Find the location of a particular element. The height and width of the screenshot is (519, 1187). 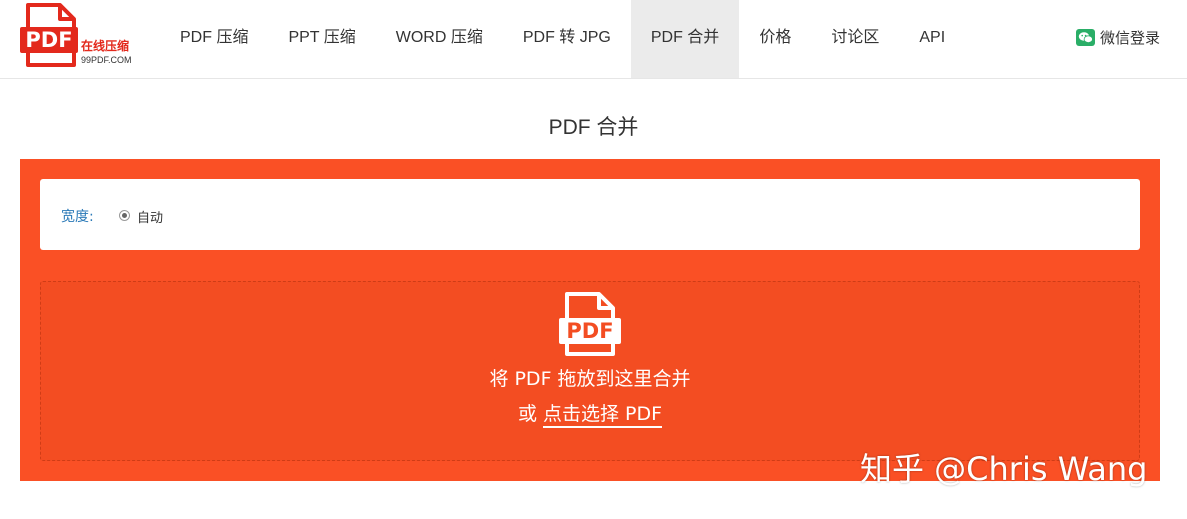

options-box: 宽度: 自动 is located at coordinates (590, 214).